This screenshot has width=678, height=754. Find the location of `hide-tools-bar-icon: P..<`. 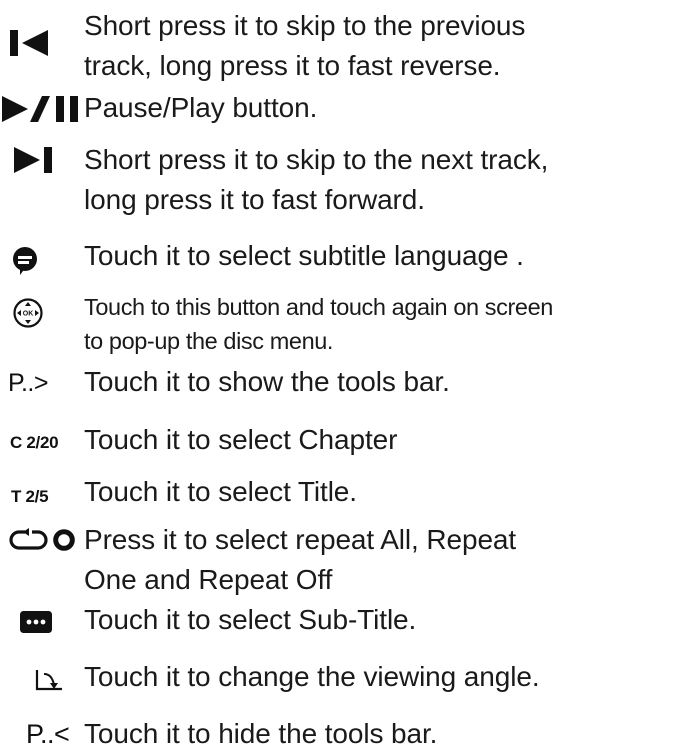

hide-tools-bar-icon: P..< is located at coordinates (48, 734).